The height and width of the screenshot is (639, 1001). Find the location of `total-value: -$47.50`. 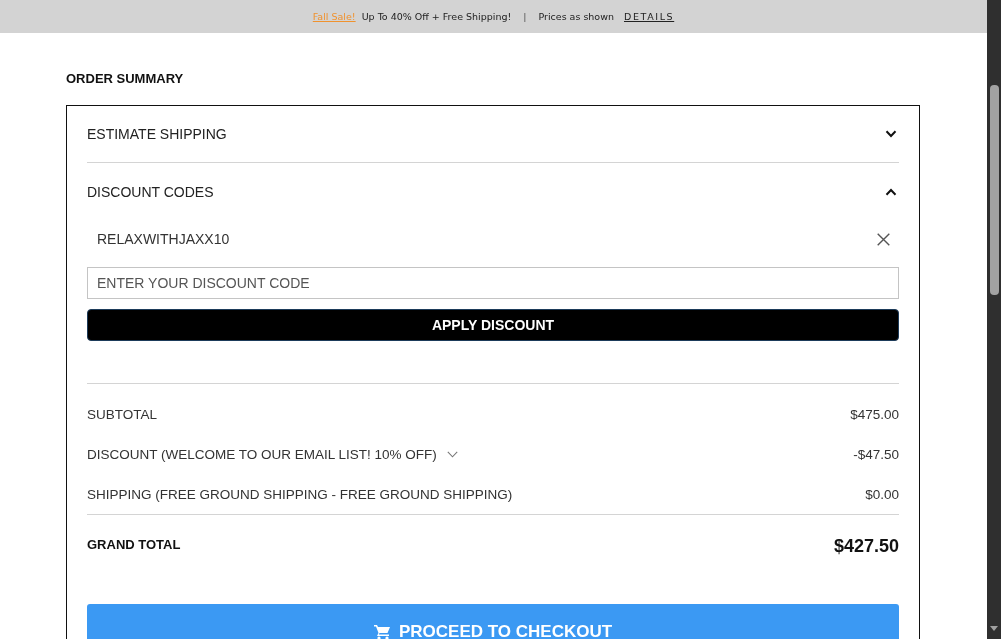

total-value: -$47.50 is located at coordinates (876, 454).